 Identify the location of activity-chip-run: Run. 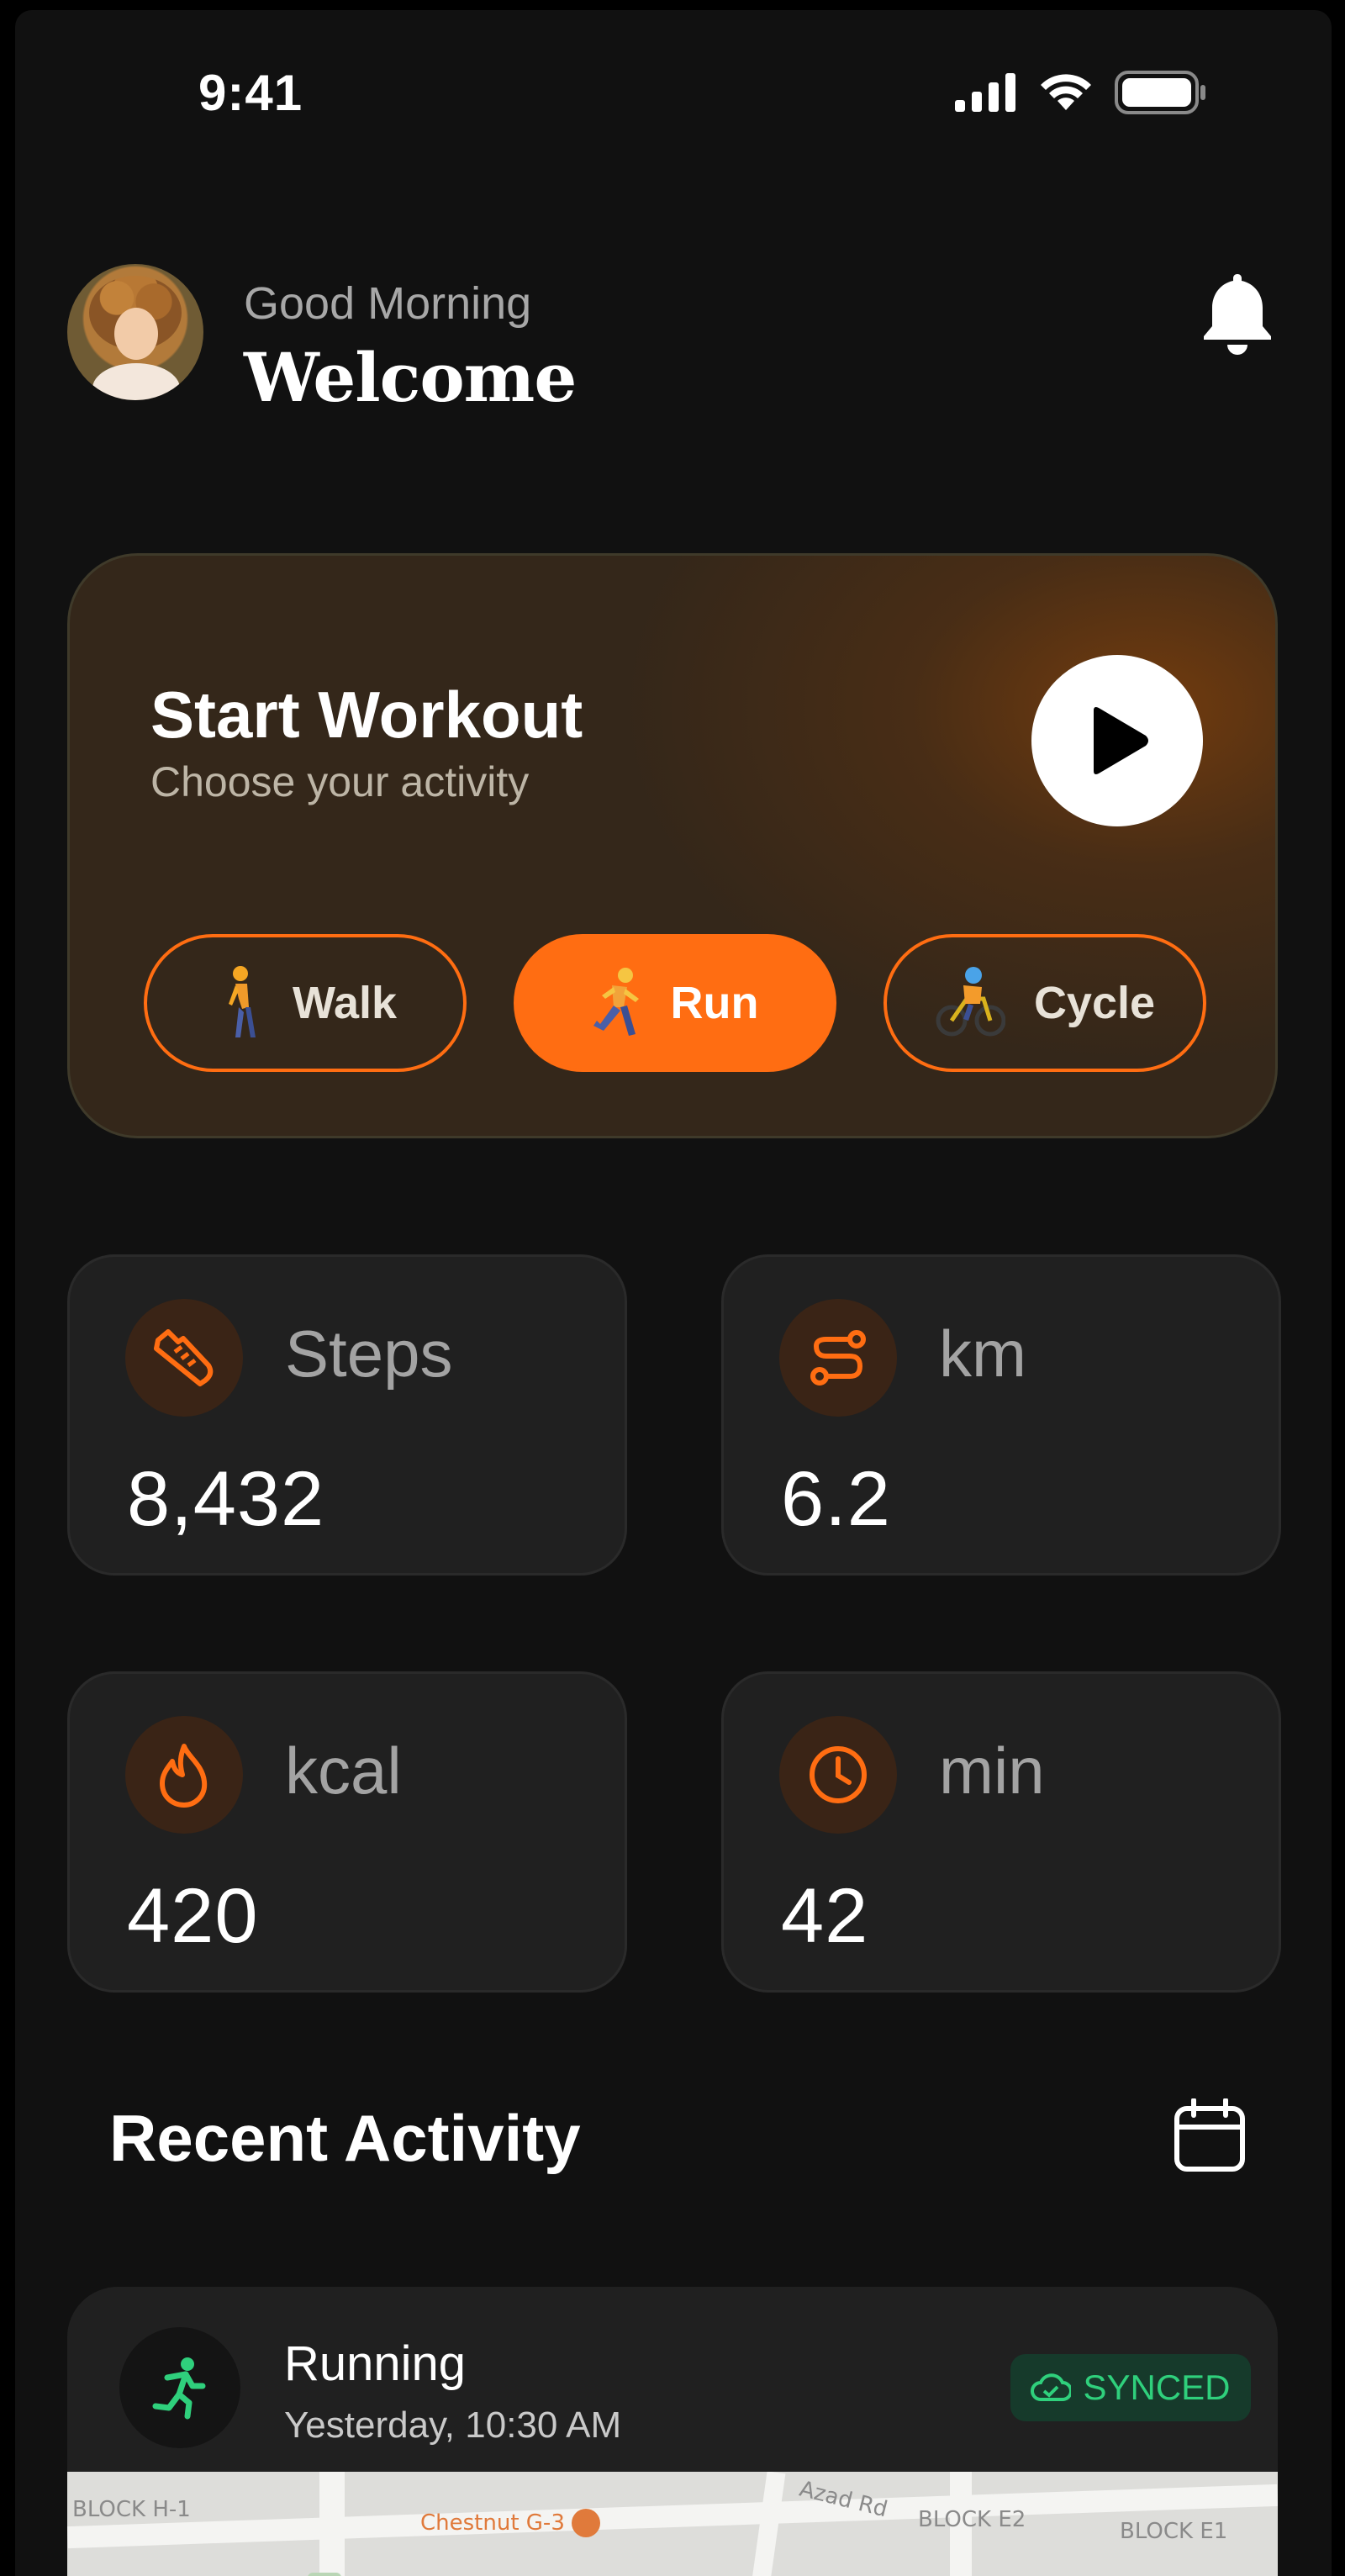
(675, 1003).